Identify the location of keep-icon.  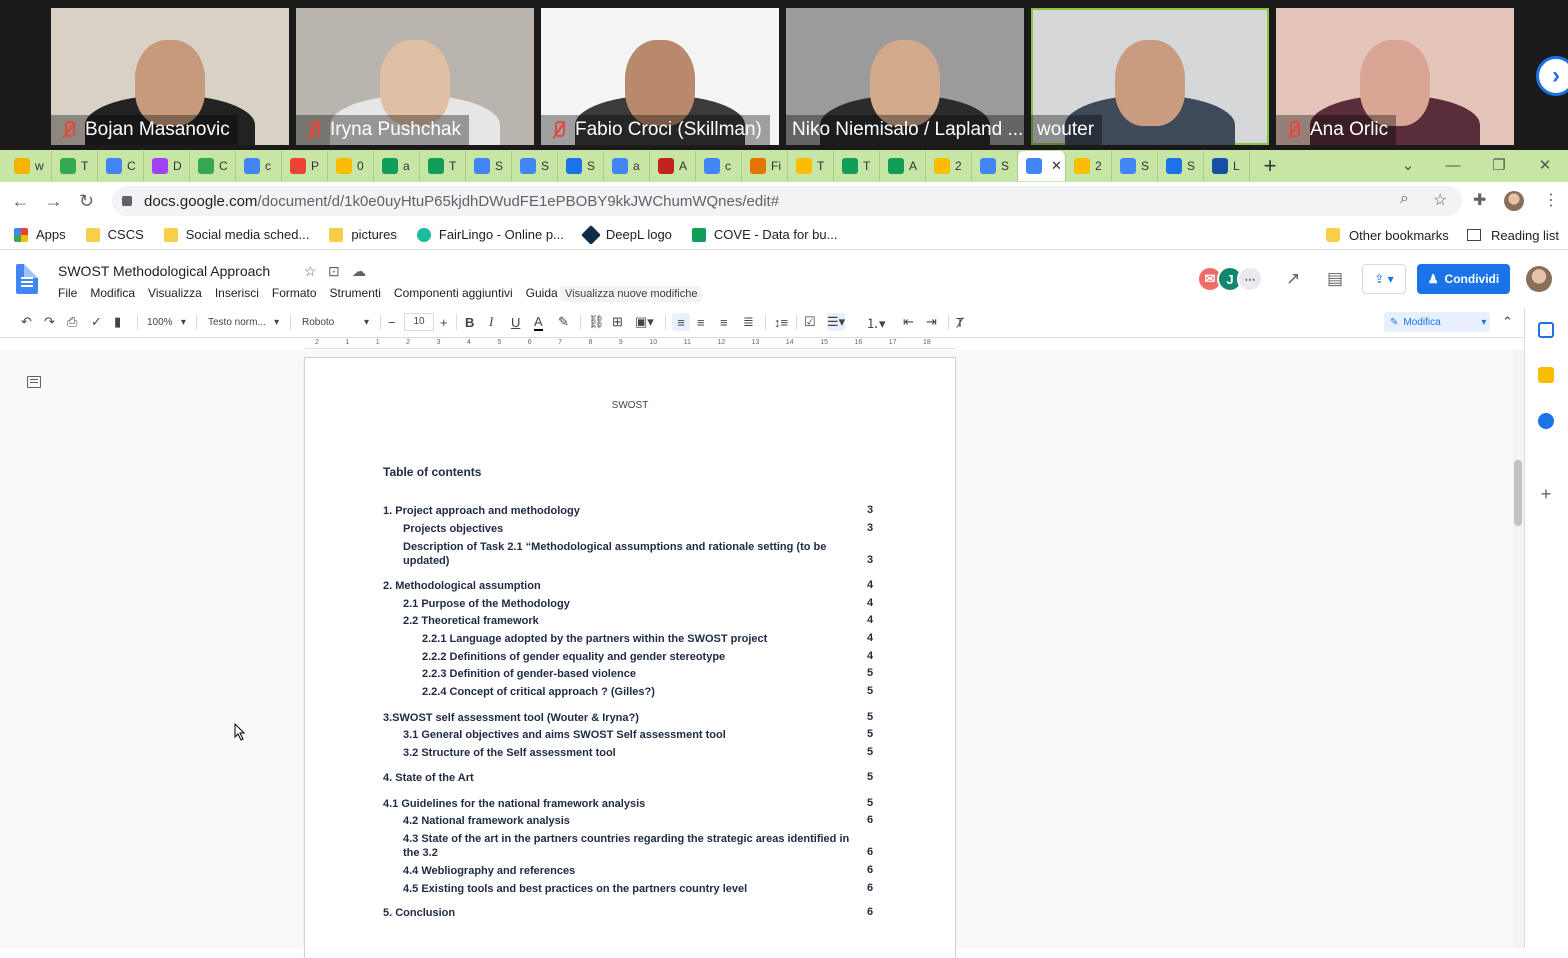
(1546, 375).